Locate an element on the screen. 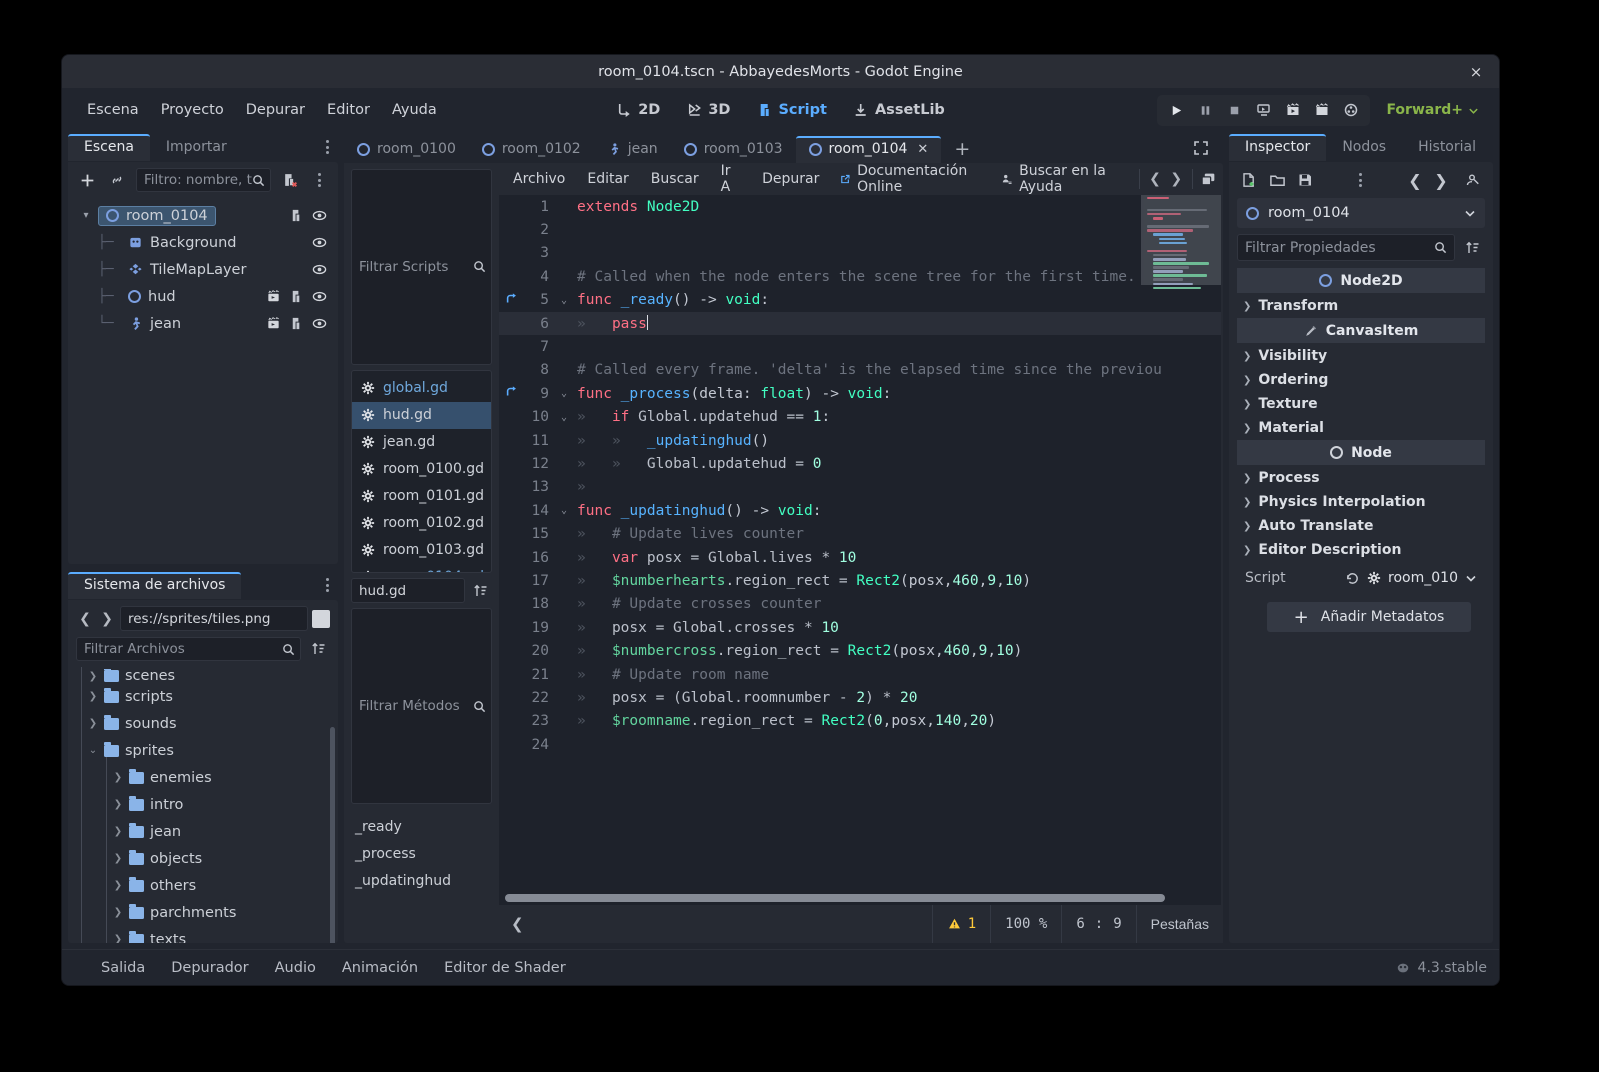 This screenshot has height=1072, width=1599. filesystem-scrollbar is located at coordinates (332, 835).